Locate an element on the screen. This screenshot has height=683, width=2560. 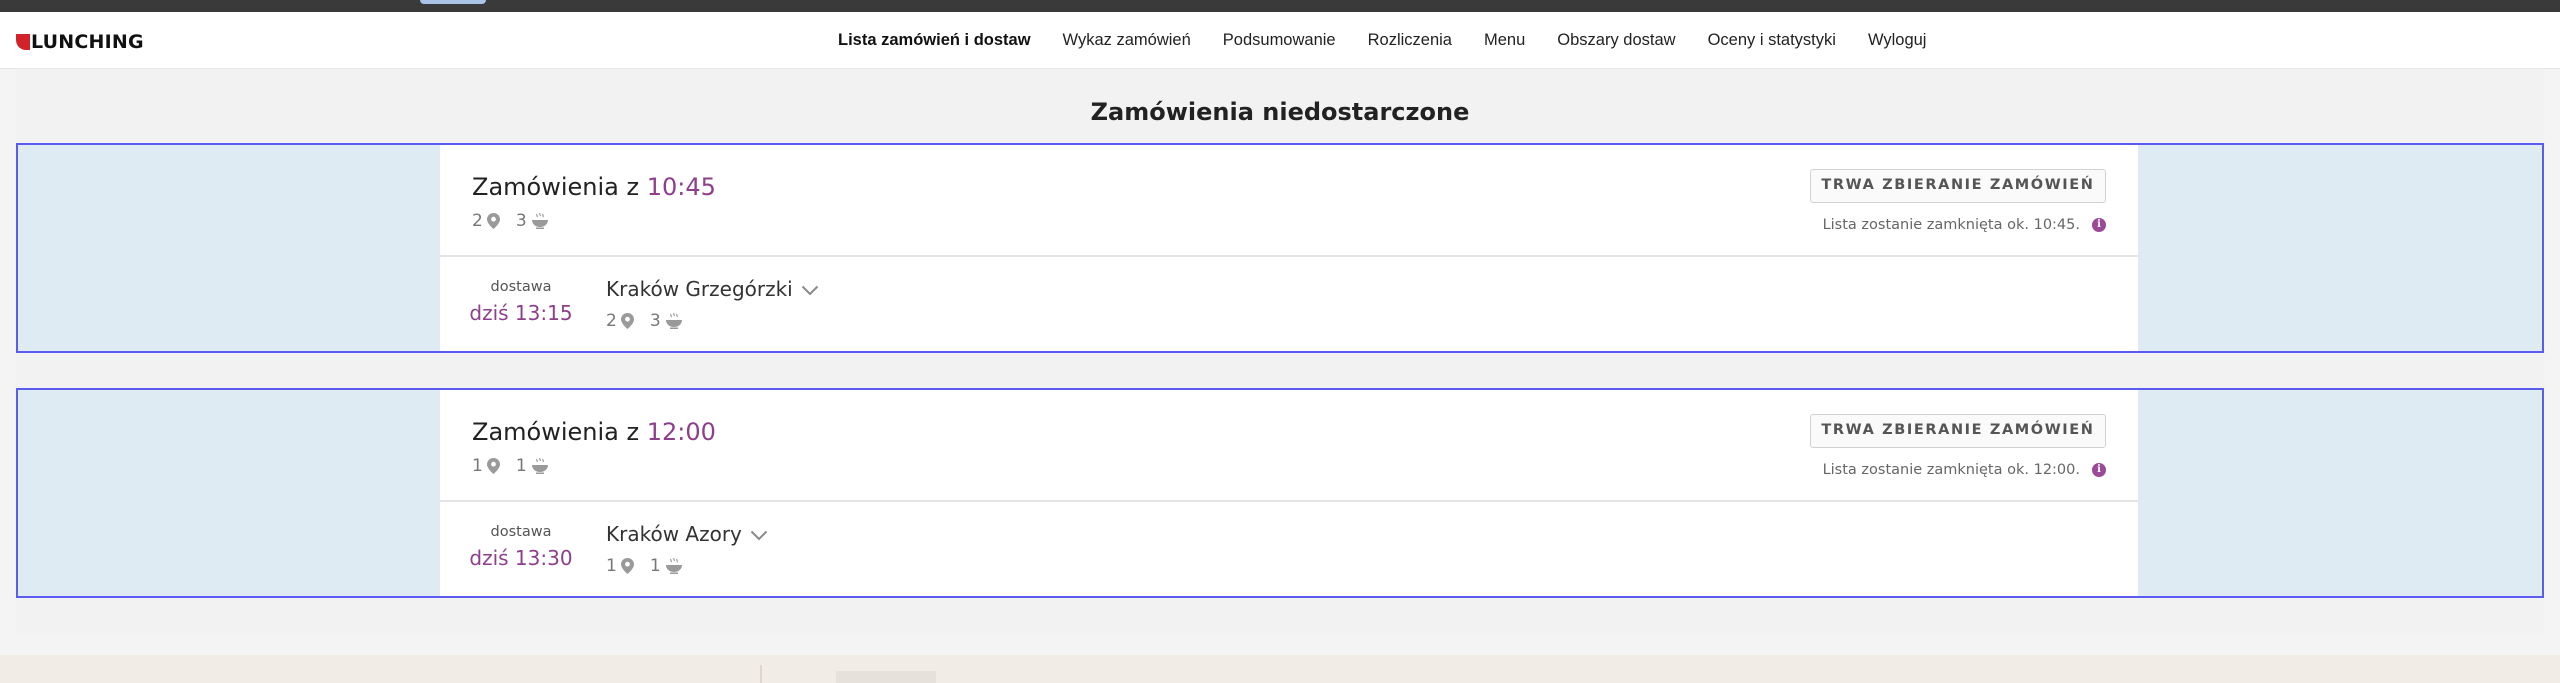
nav-item-menu: Menu is located at coordinates (1504, 40).